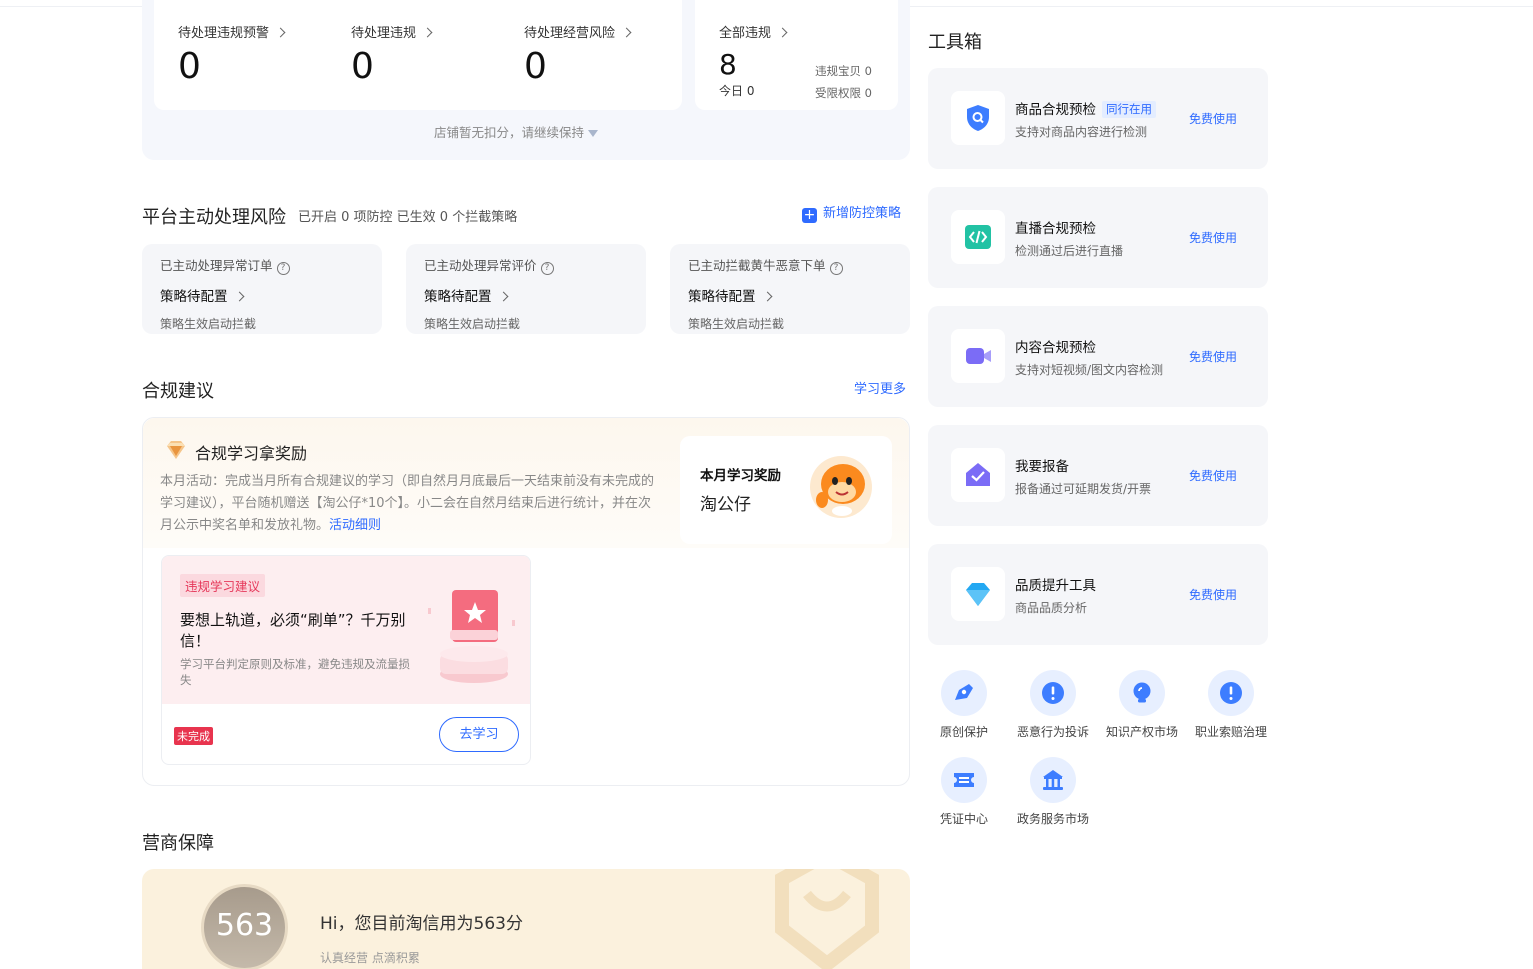 The width and height of the screenshot is (1533, 969). Describe the element at coordinates (725, 505) in the screenshot. I see `reward-box-value: 淘公仔` at that location.